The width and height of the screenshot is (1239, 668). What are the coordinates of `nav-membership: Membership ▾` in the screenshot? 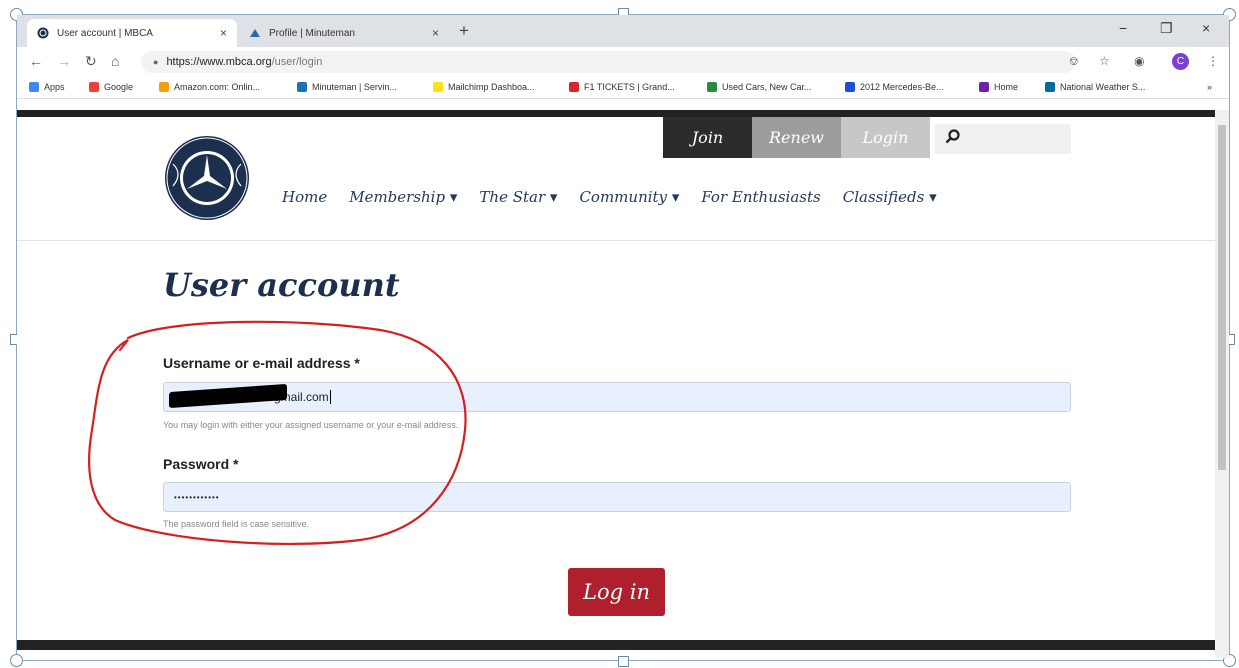 It's located at (403, 197).